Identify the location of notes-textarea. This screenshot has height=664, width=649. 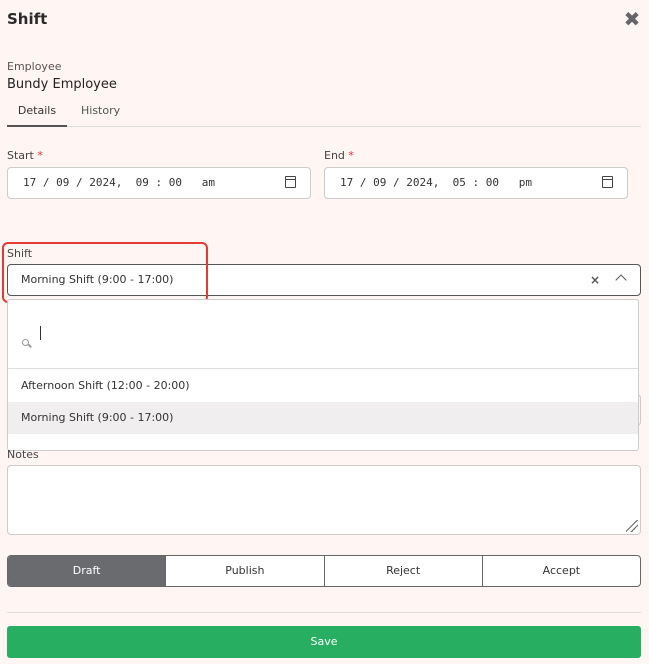
(324, 500).